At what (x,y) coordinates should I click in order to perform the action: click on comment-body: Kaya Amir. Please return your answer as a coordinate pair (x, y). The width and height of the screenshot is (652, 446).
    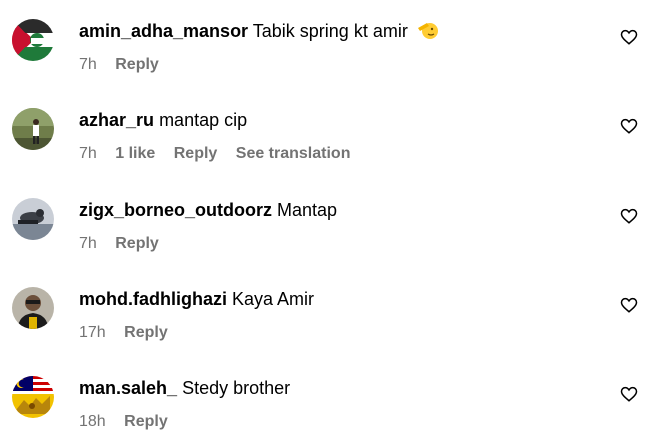
    Looking at the image, I should click on (273, 299).